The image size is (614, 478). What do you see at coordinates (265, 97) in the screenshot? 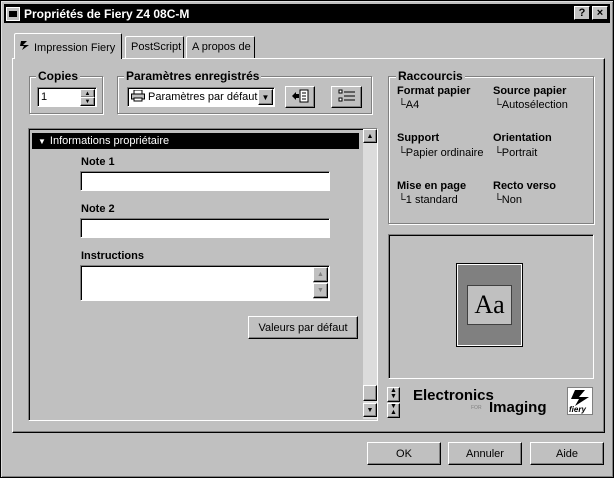
I see `chevron-down-icon: ▼` at bounding box center [265, 97].